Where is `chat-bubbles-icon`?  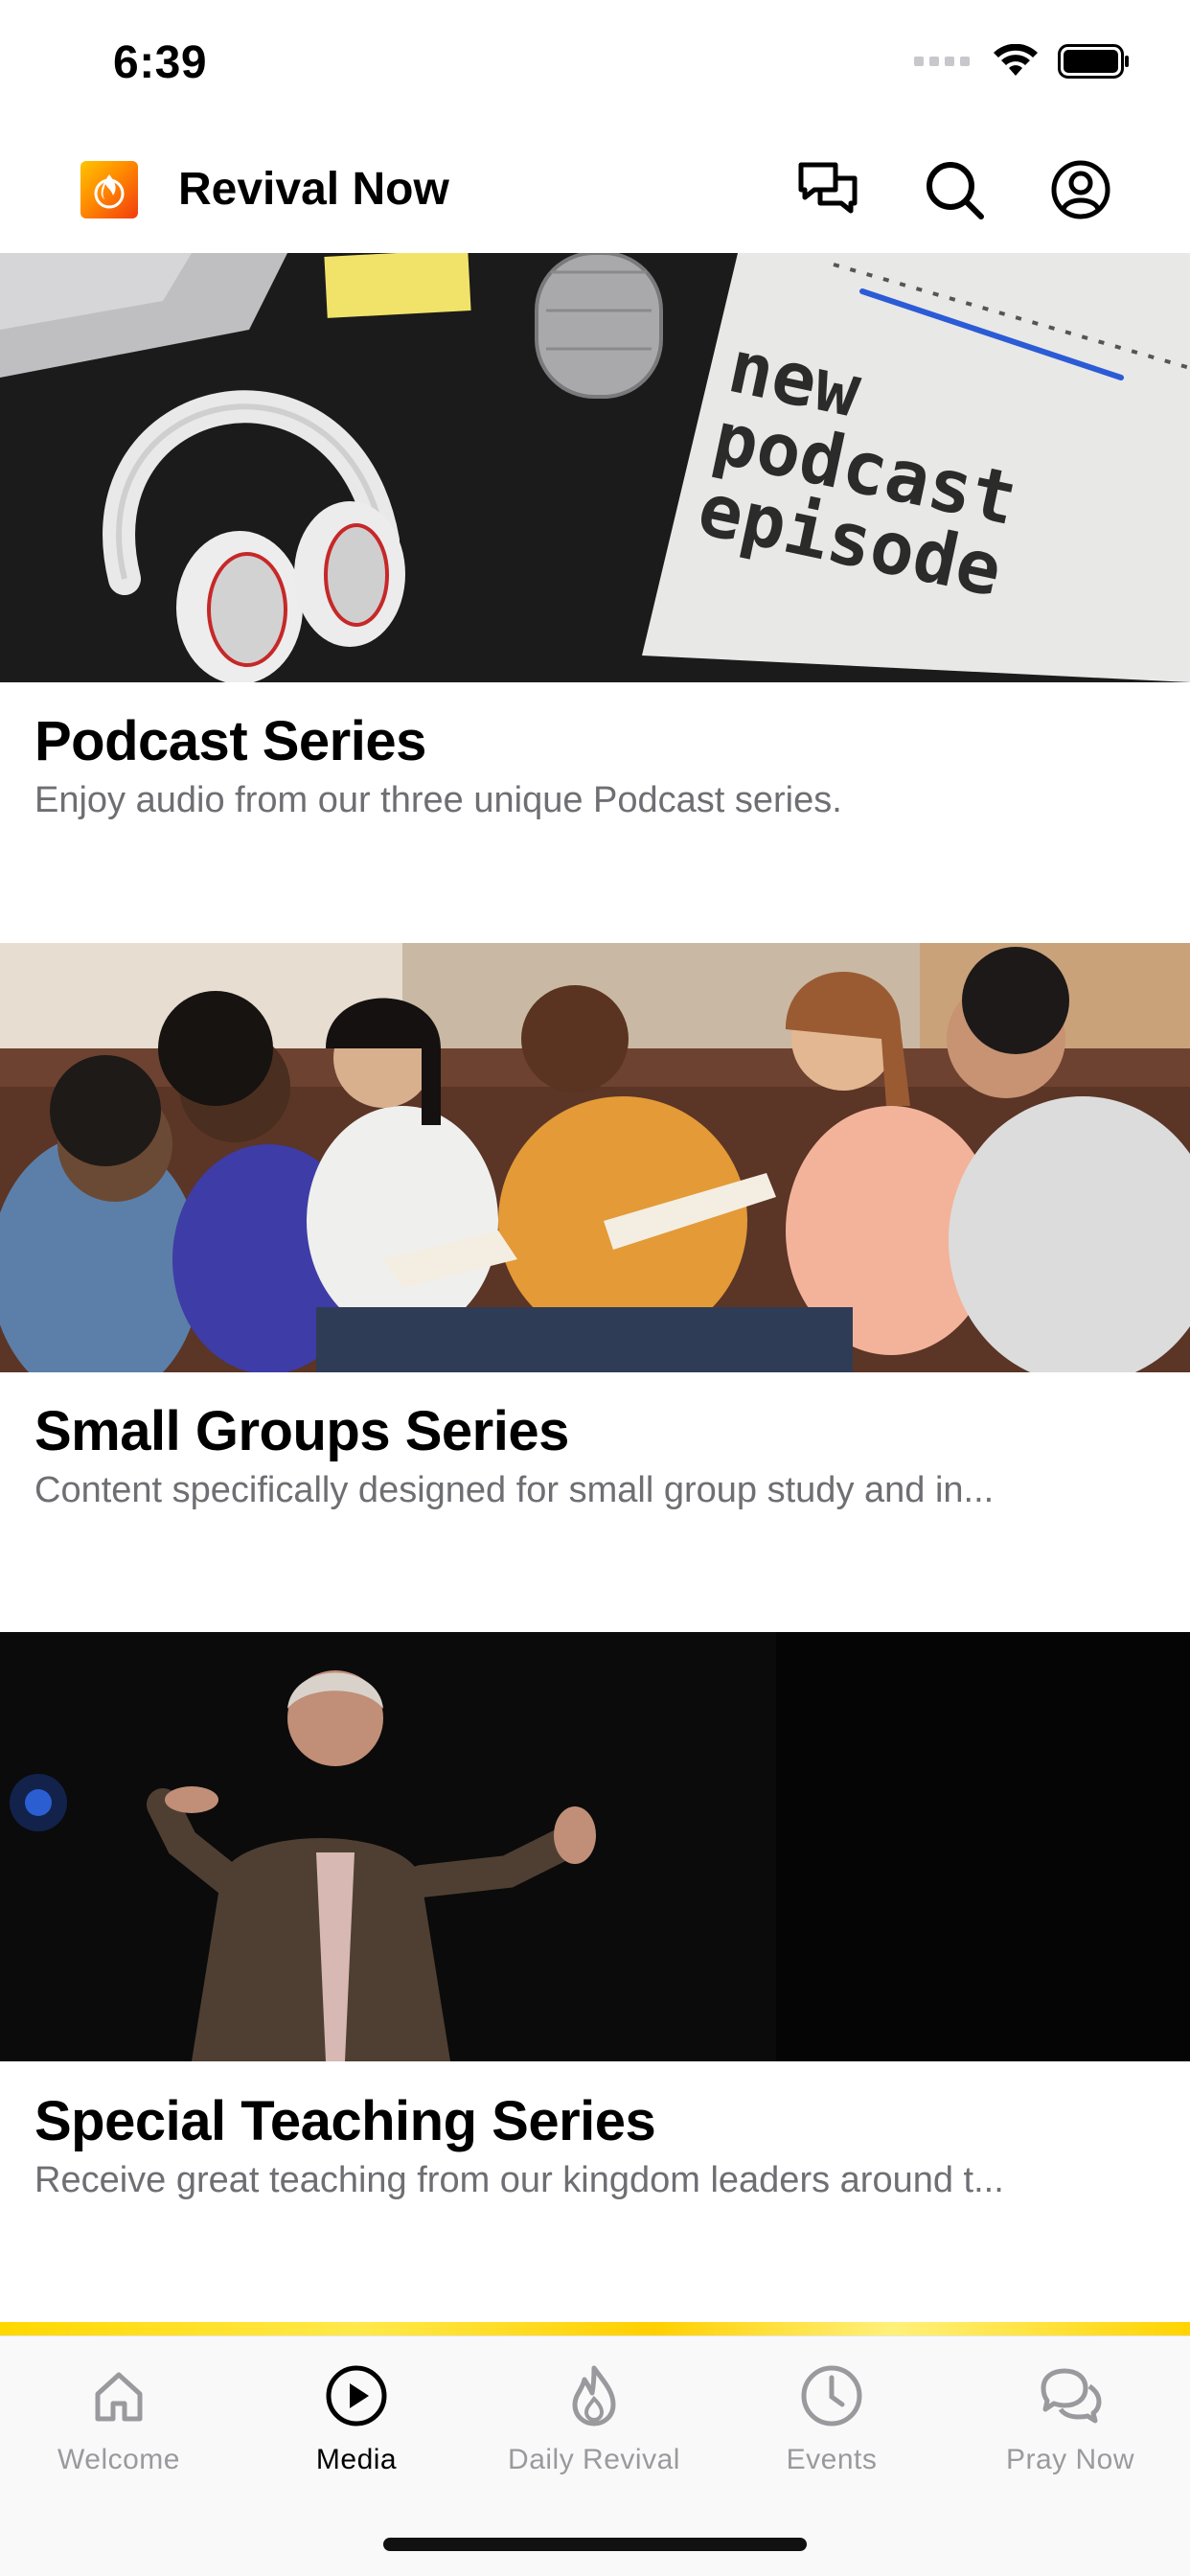 chat-bubbles-icon is located at coordinates (1070, 2395).